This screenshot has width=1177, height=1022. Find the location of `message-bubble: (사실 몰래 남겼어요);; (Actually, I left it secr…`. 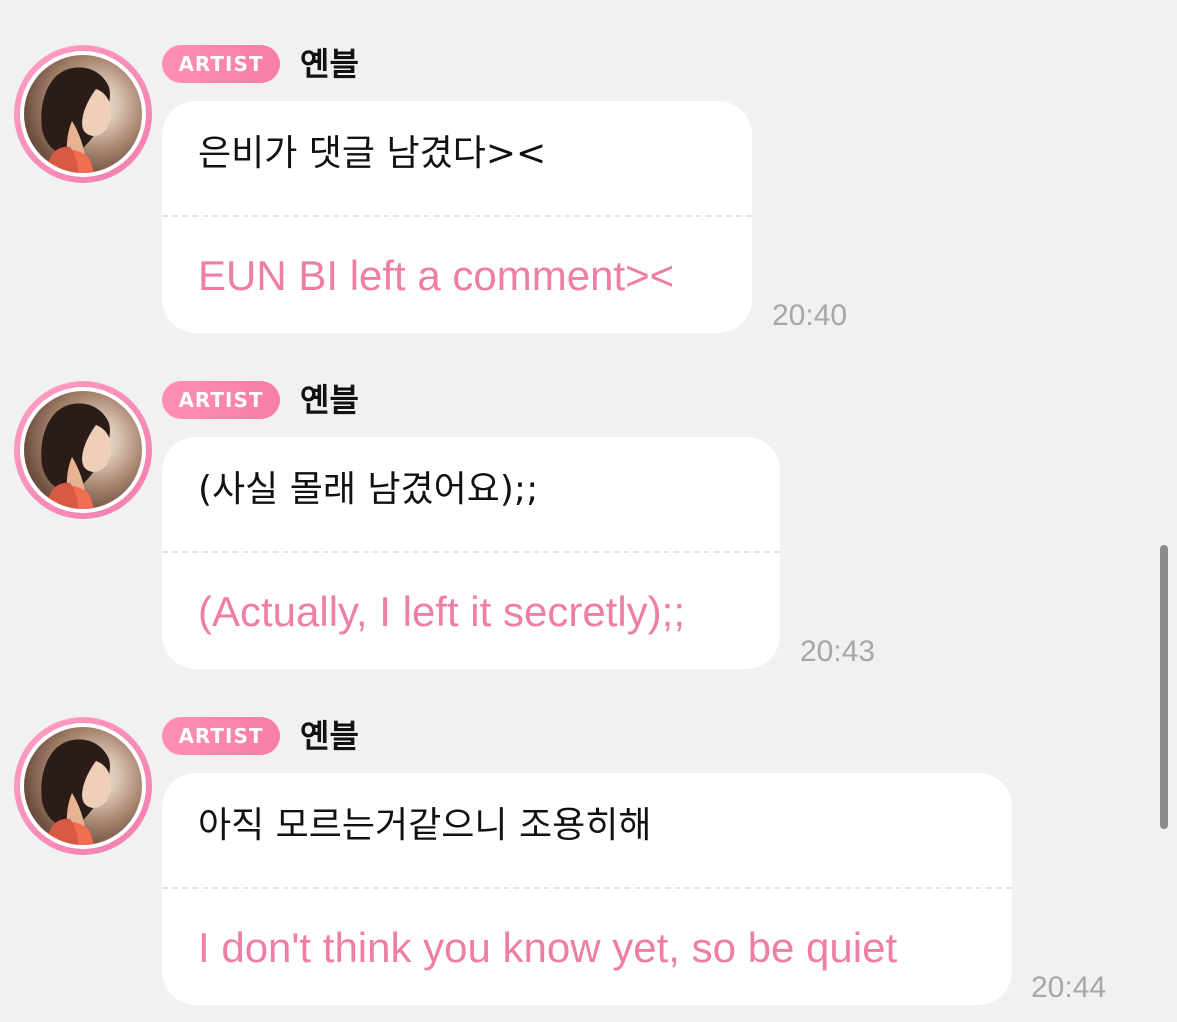

message-bubble: (사실 몰래 남겼어요);; (Actually, I left it secr… is located at coordinates (471, 553).